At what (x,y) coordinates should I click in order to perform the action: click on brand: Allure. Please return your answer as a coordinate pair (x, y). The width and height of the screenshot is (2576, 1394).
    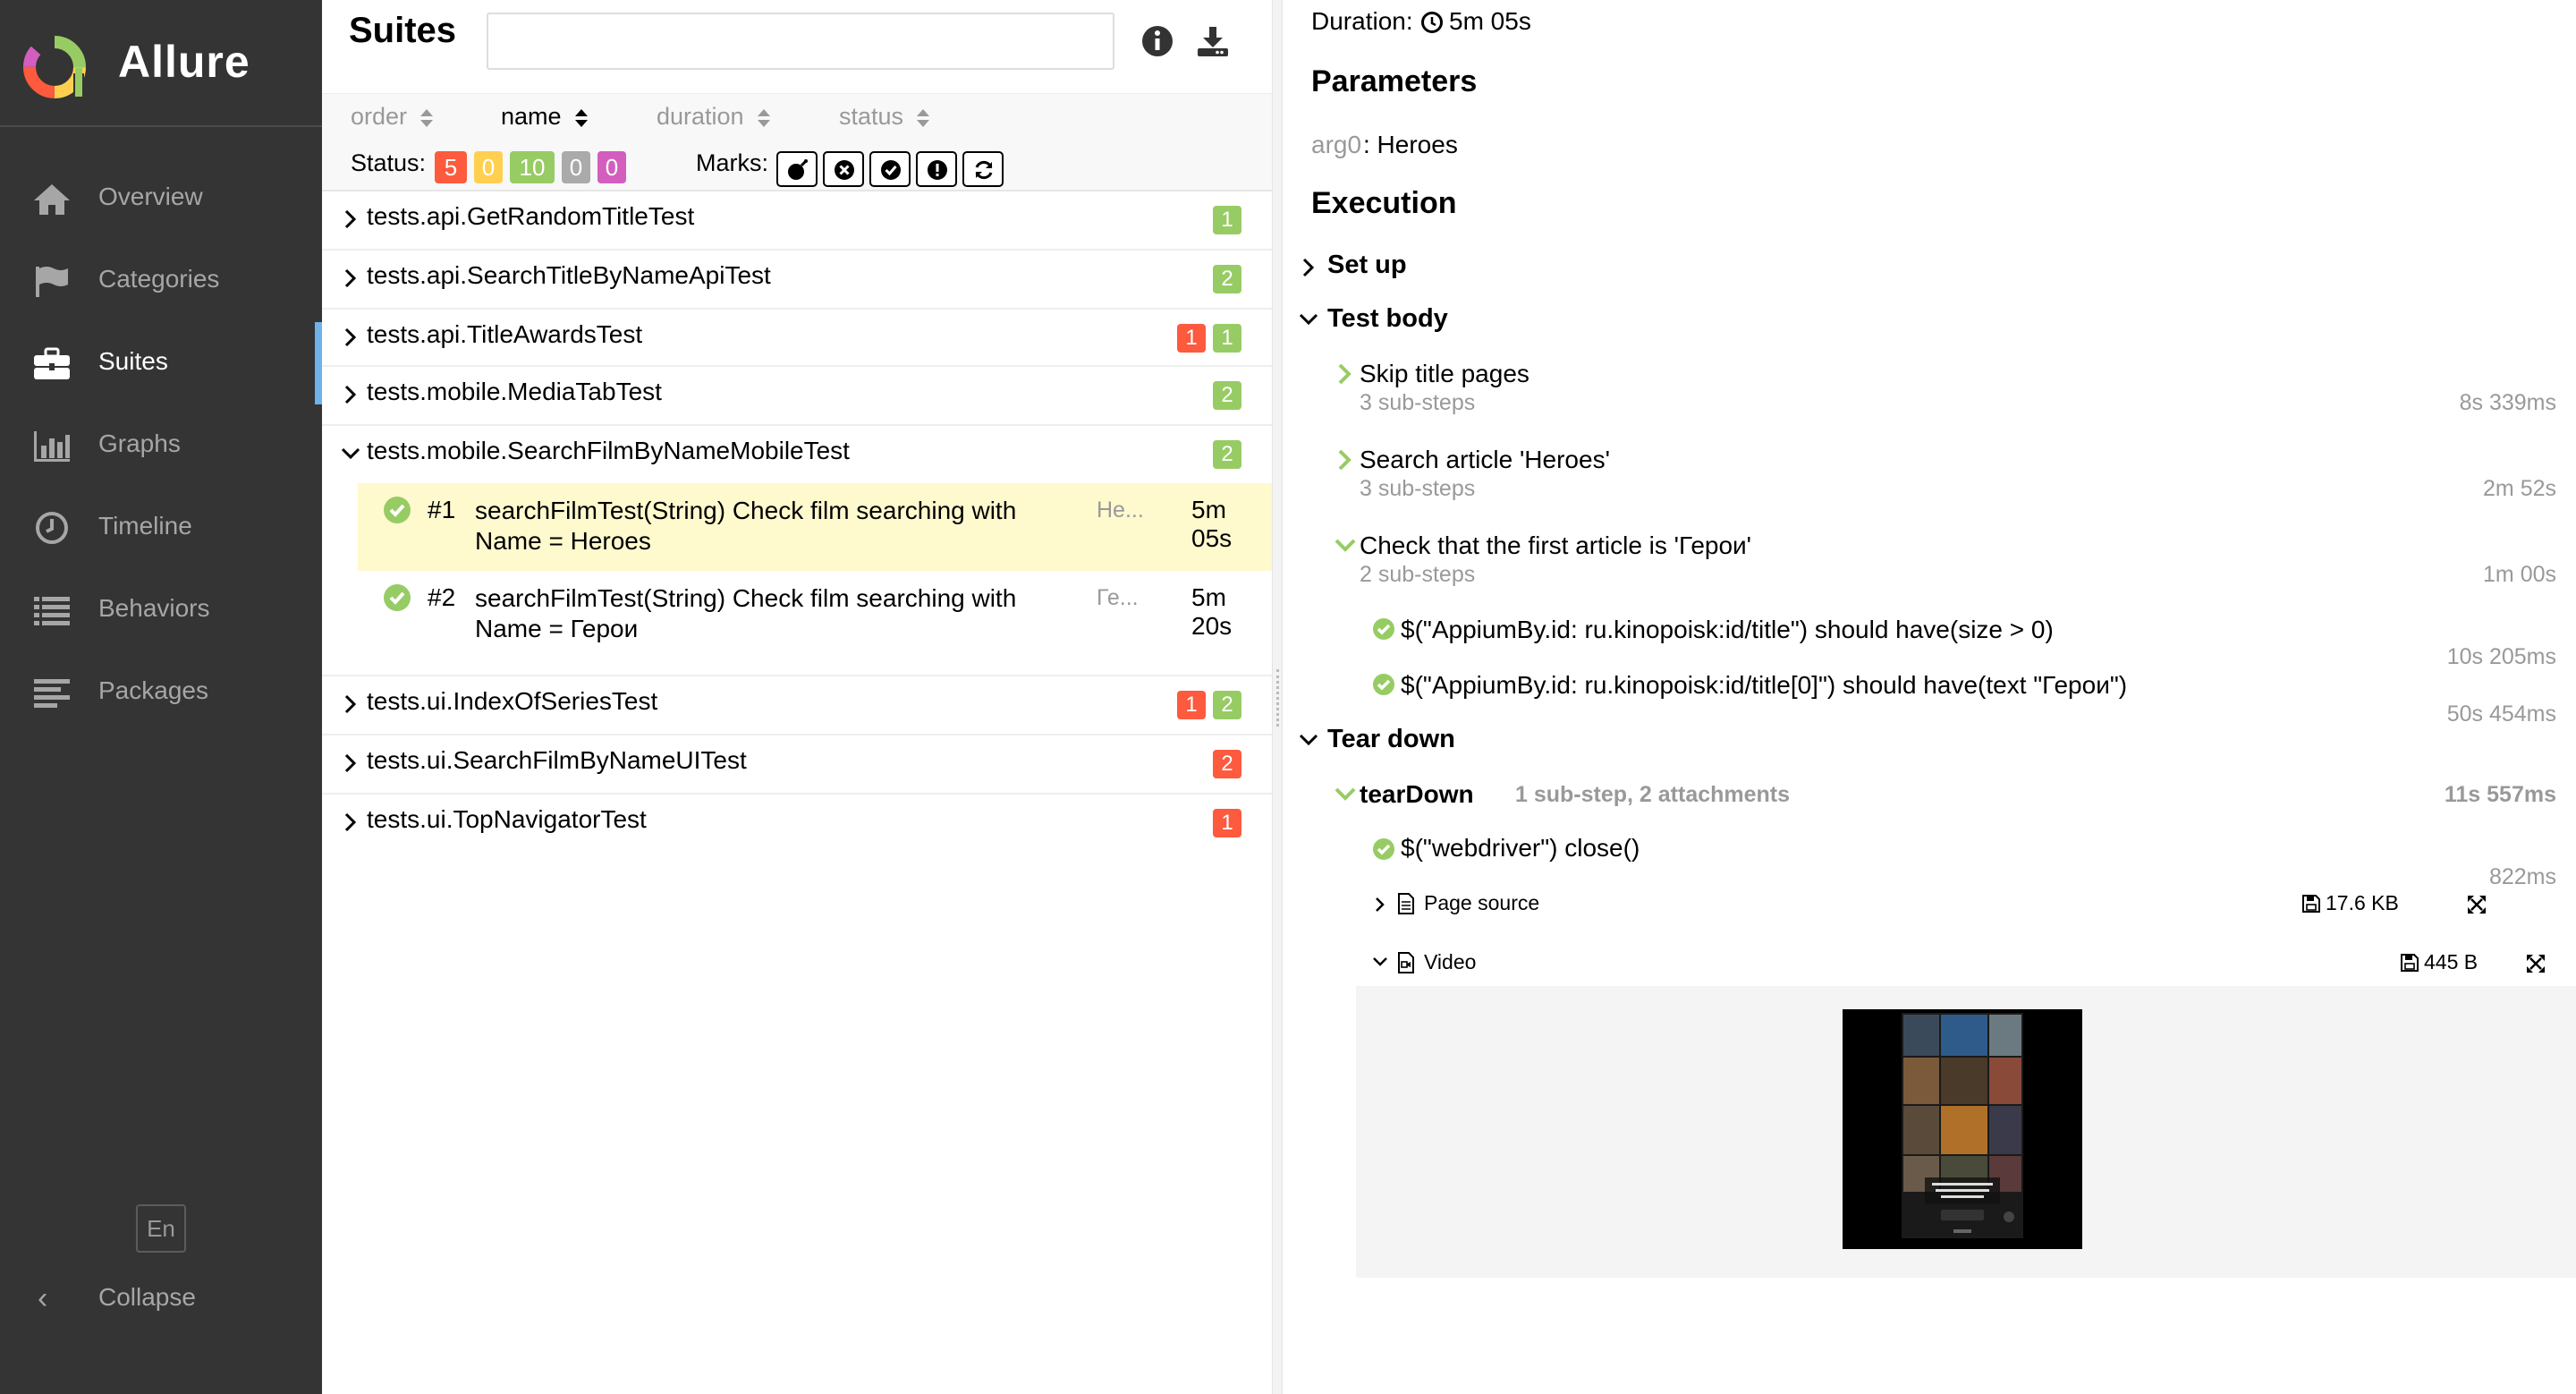
    Looking at the image, I should click on (161, 63).